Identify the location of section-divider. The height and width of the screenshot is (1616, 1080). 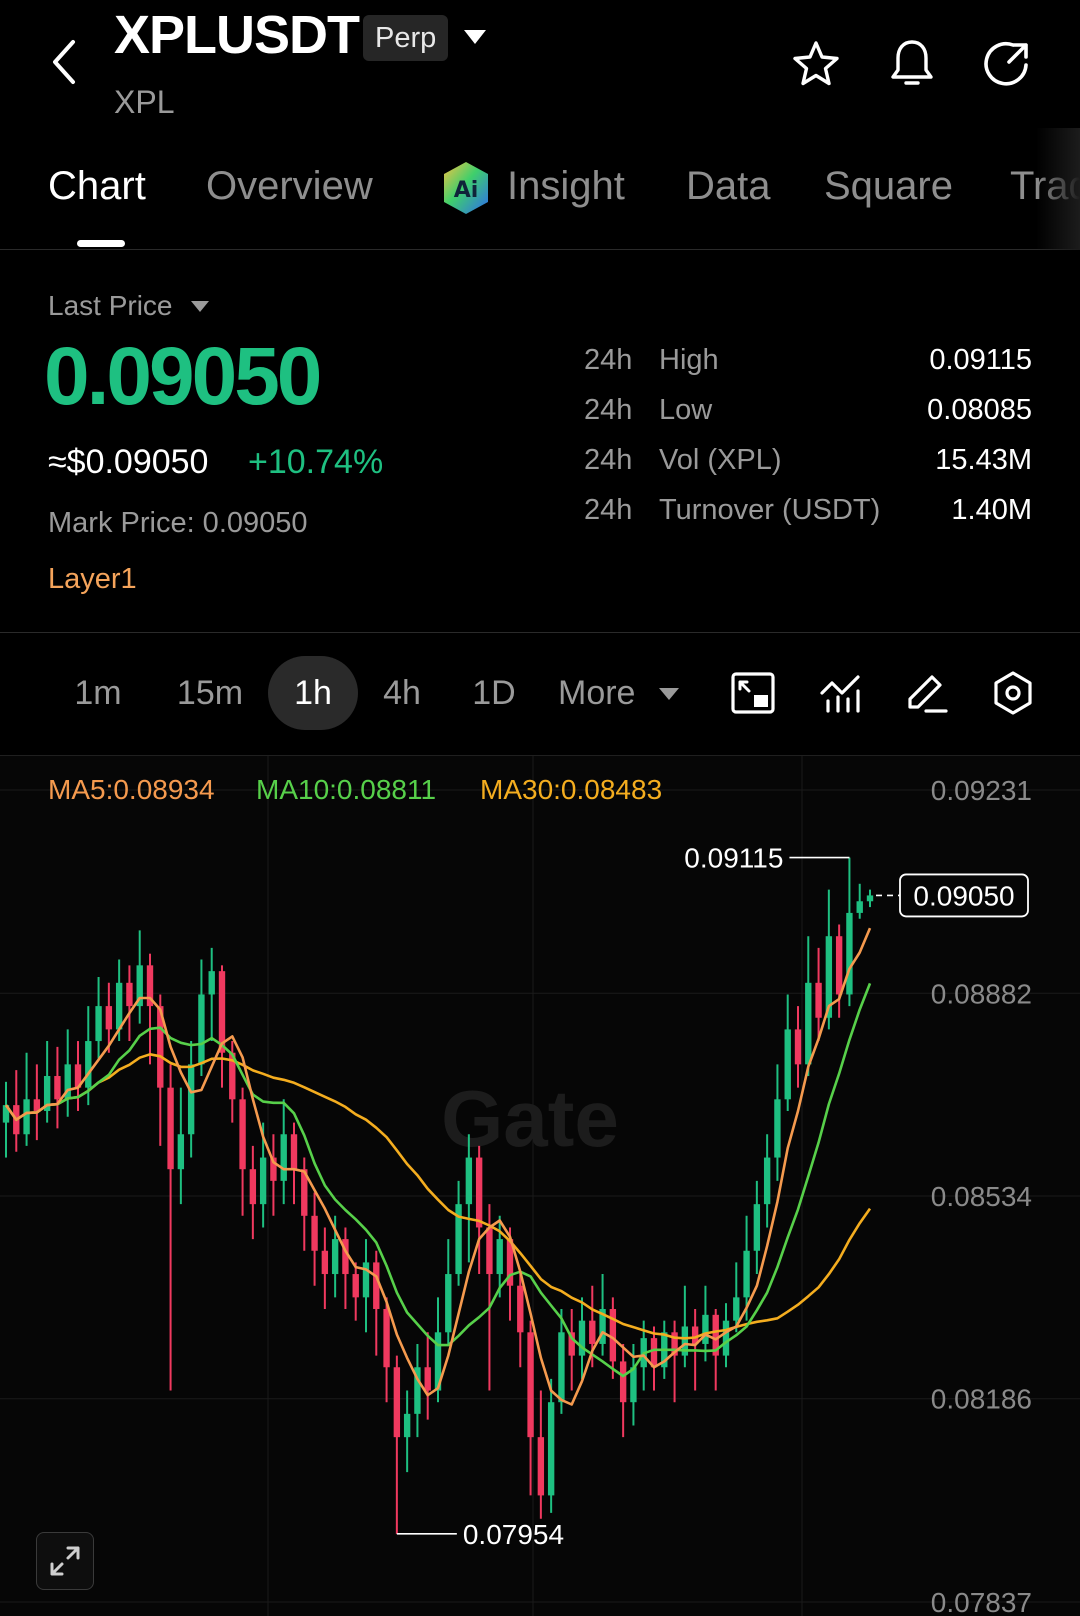
(540, 632).